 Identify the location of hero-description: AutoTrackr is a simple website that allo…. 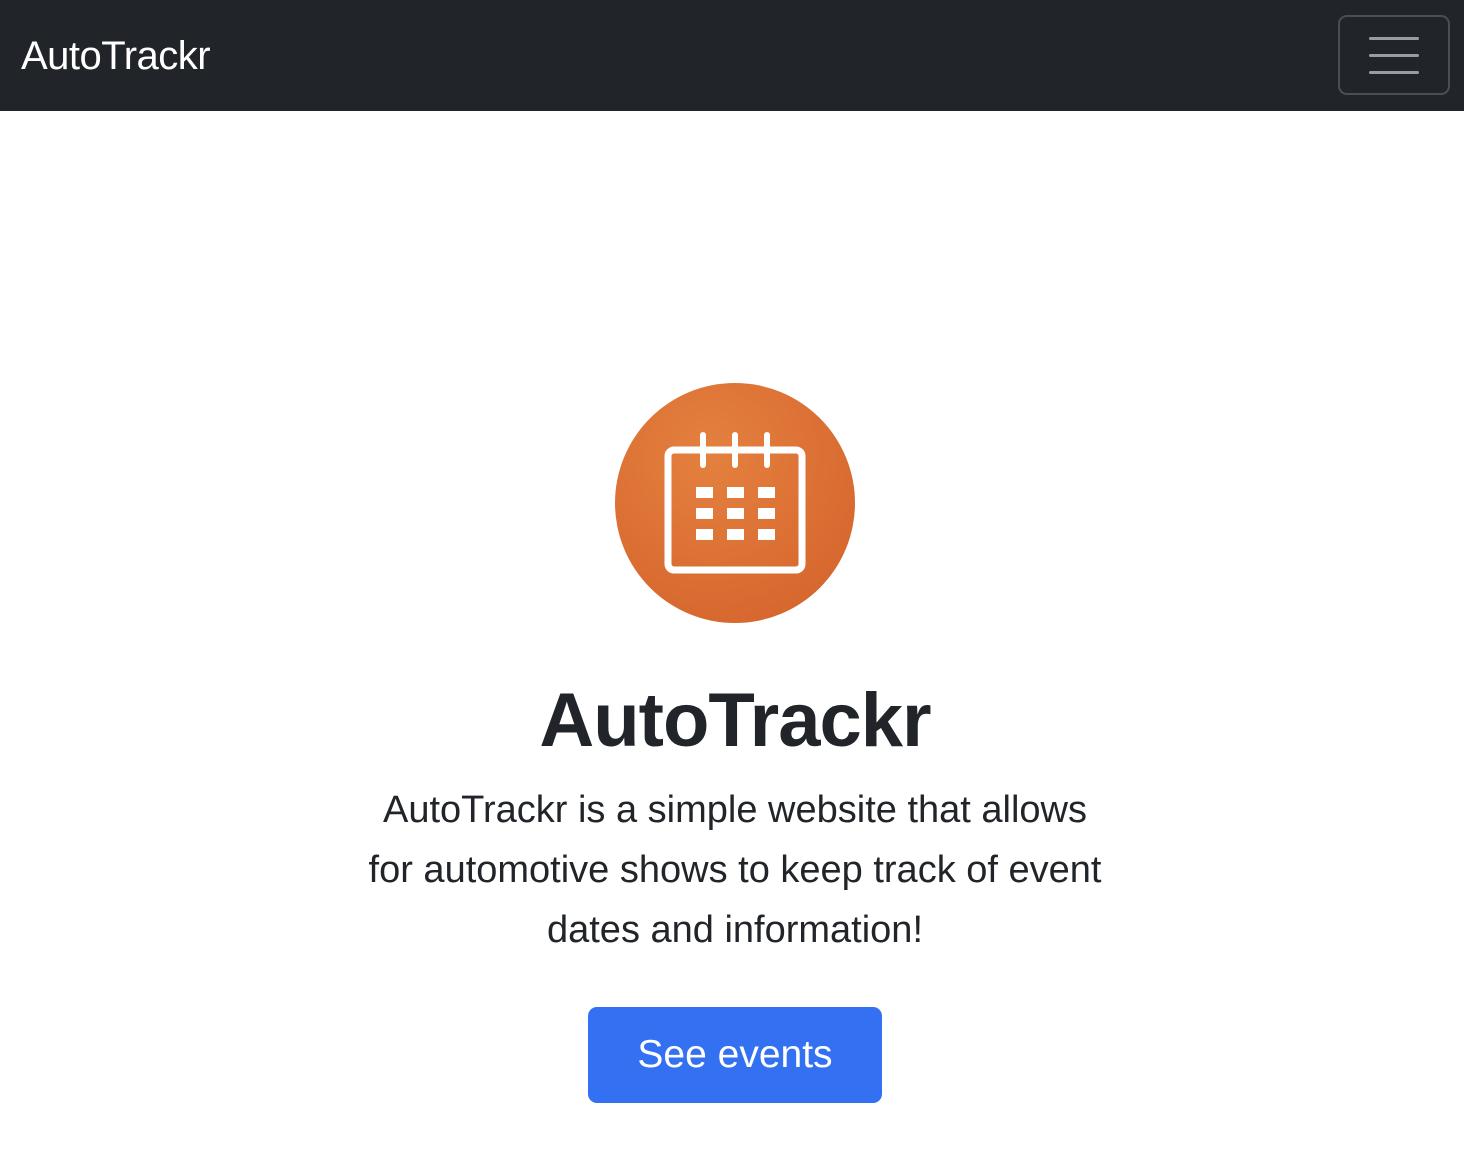
(735, 870).